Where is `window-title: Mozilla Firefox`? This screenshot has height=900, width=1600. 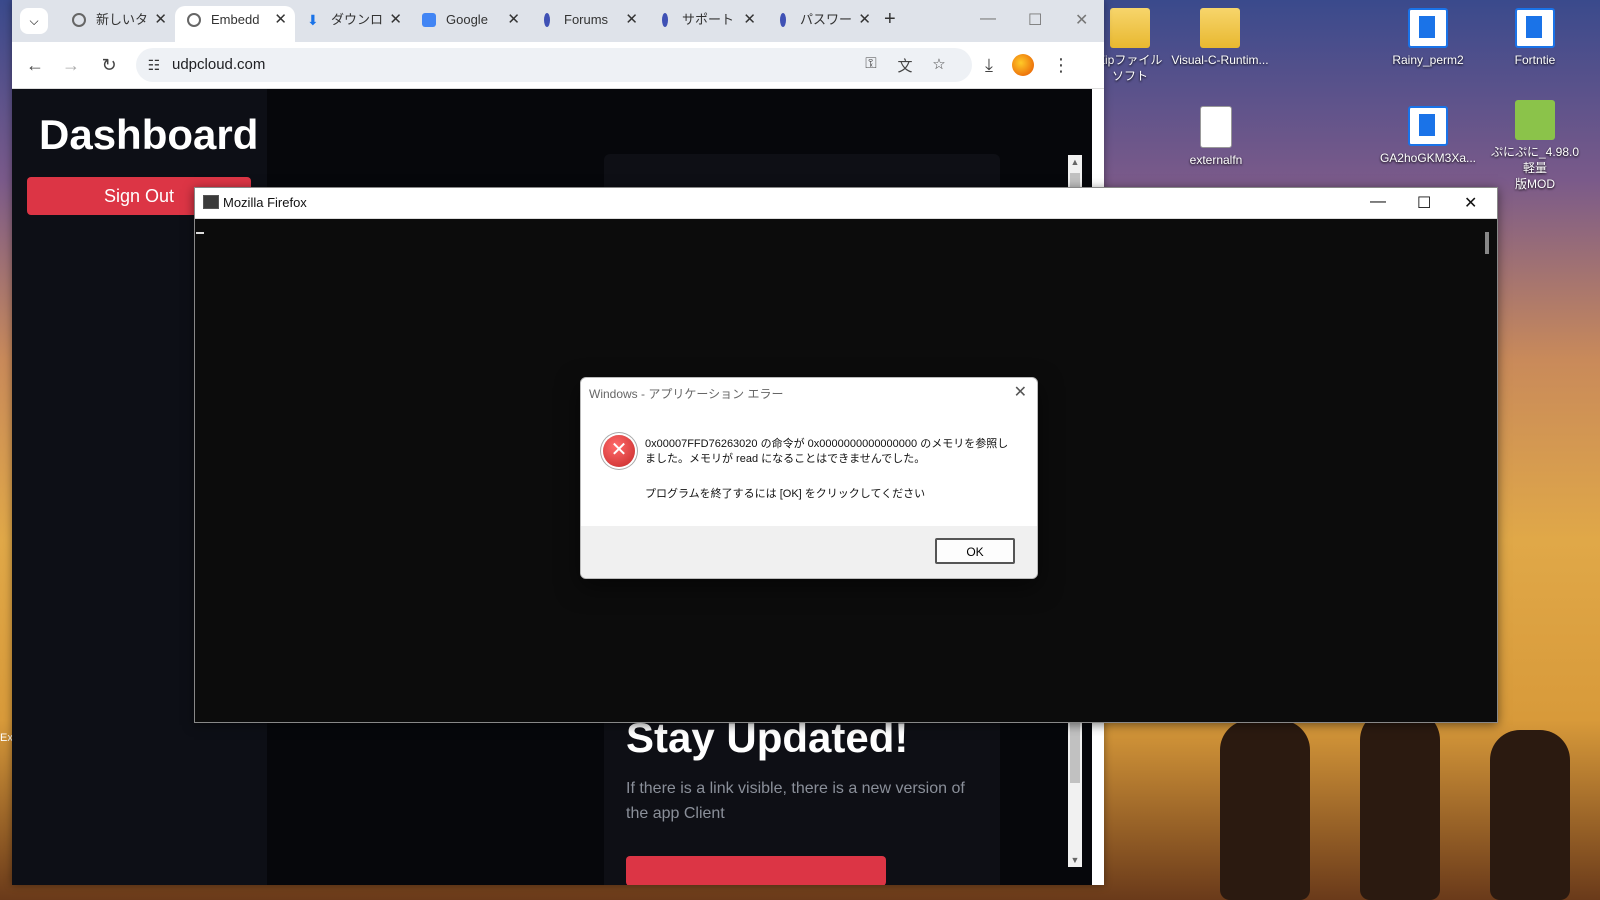 window-title: Mozilla Firefox is located at coordinates (265, 202).